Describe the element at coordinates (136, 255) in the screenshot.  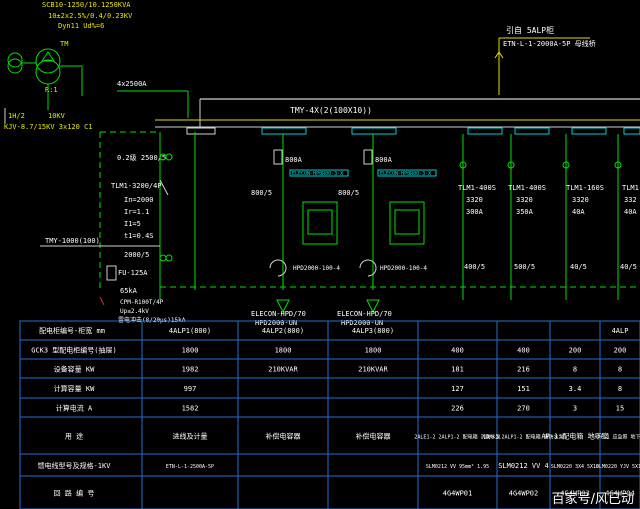
I see `incomer-ct2: 2000/5` at that location.